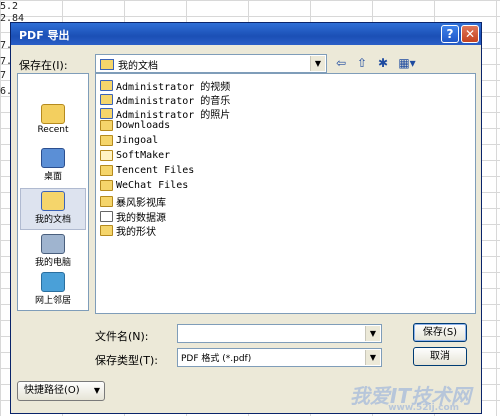  Describe the element at coordinates (450, 34) in the screenshot. I see `help-button: ?` at that location.